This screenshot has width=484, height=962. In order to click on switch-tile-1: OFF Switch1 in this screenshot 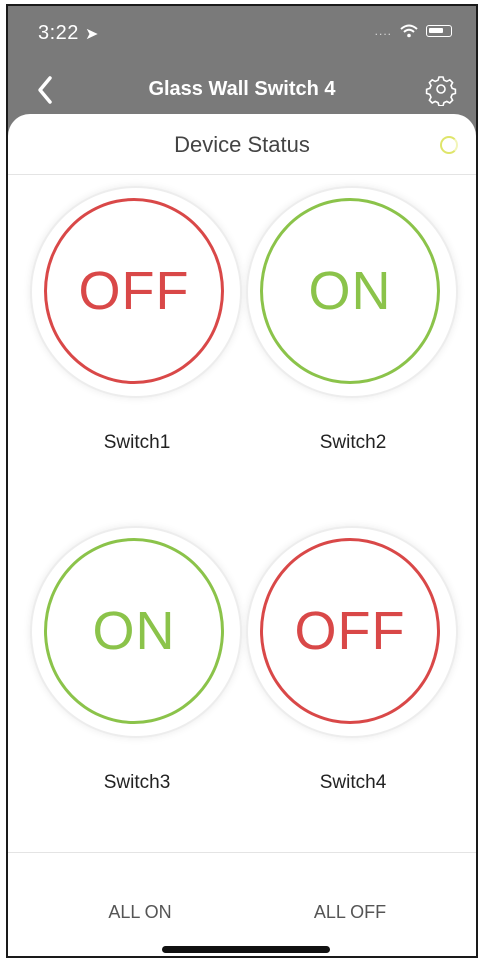, I will do `click(137, 320)`.